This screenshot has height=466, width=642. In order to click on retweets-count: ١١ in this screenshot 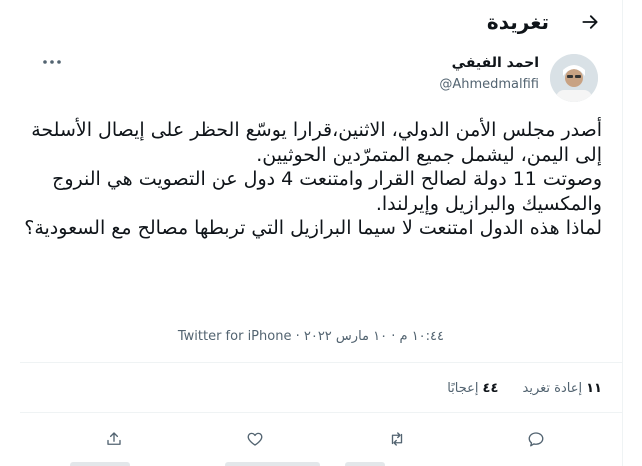, I will do `click(594, 388)`.